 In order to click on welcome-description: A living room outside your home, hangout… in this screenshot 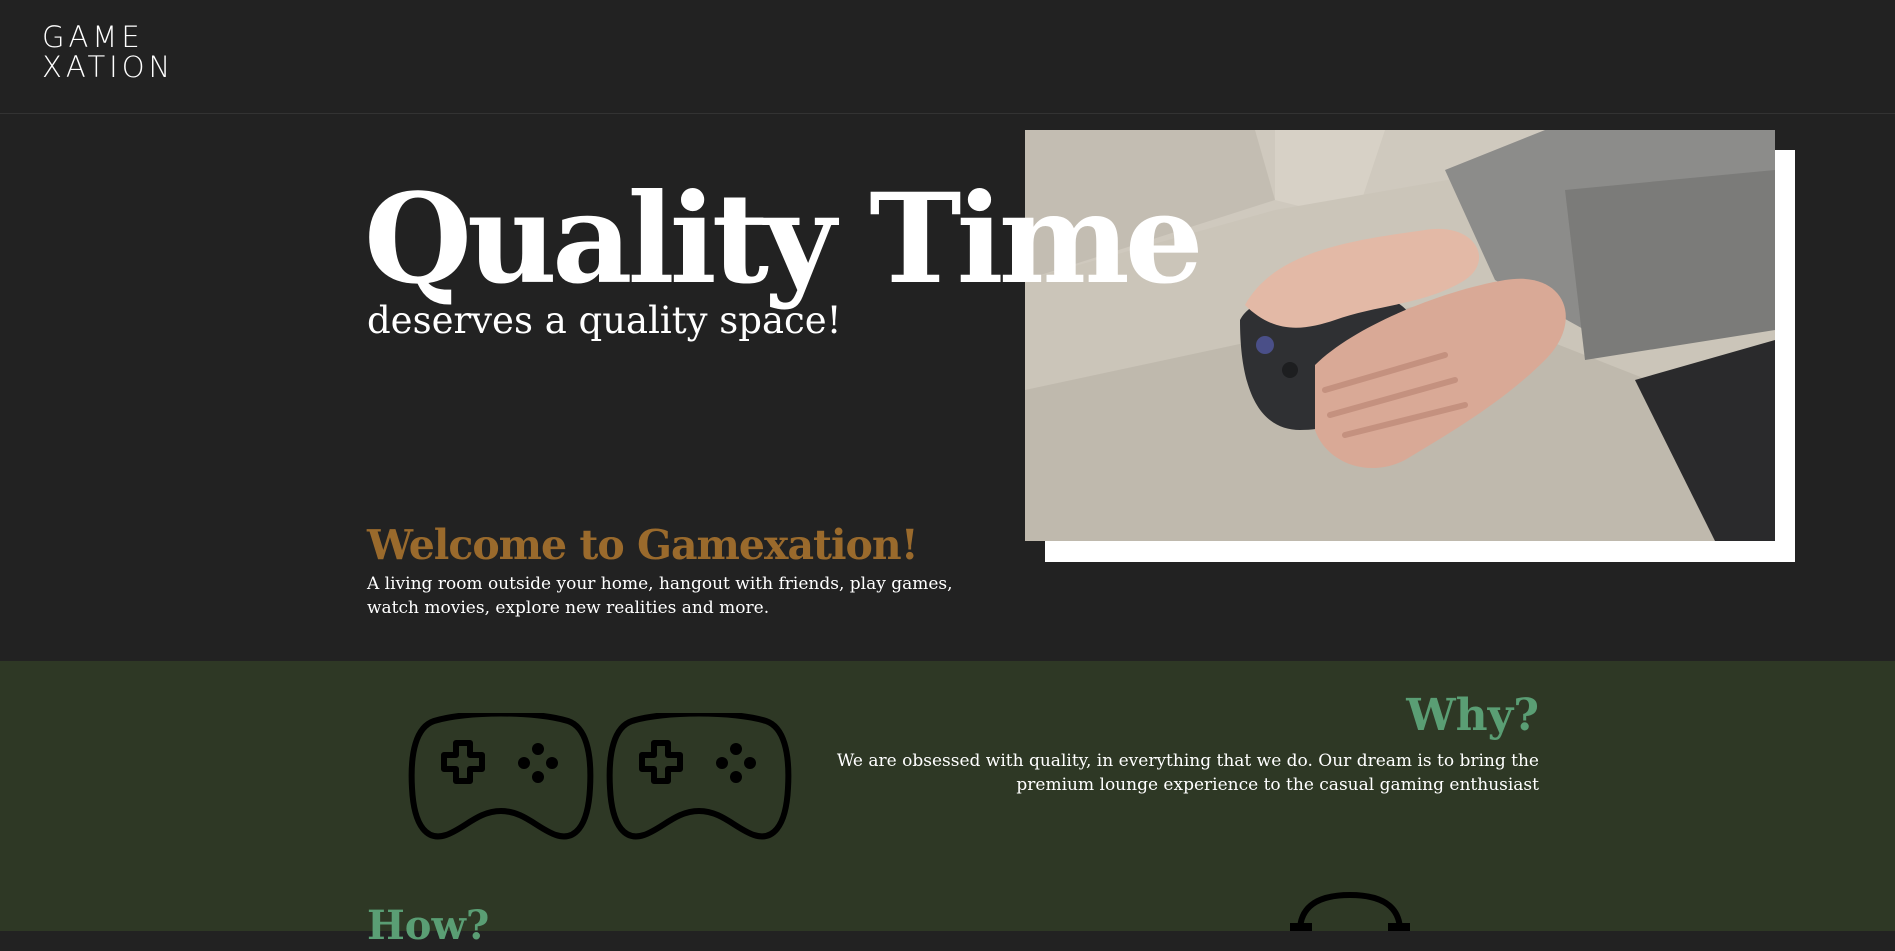, I will do `click(660, 596)`.